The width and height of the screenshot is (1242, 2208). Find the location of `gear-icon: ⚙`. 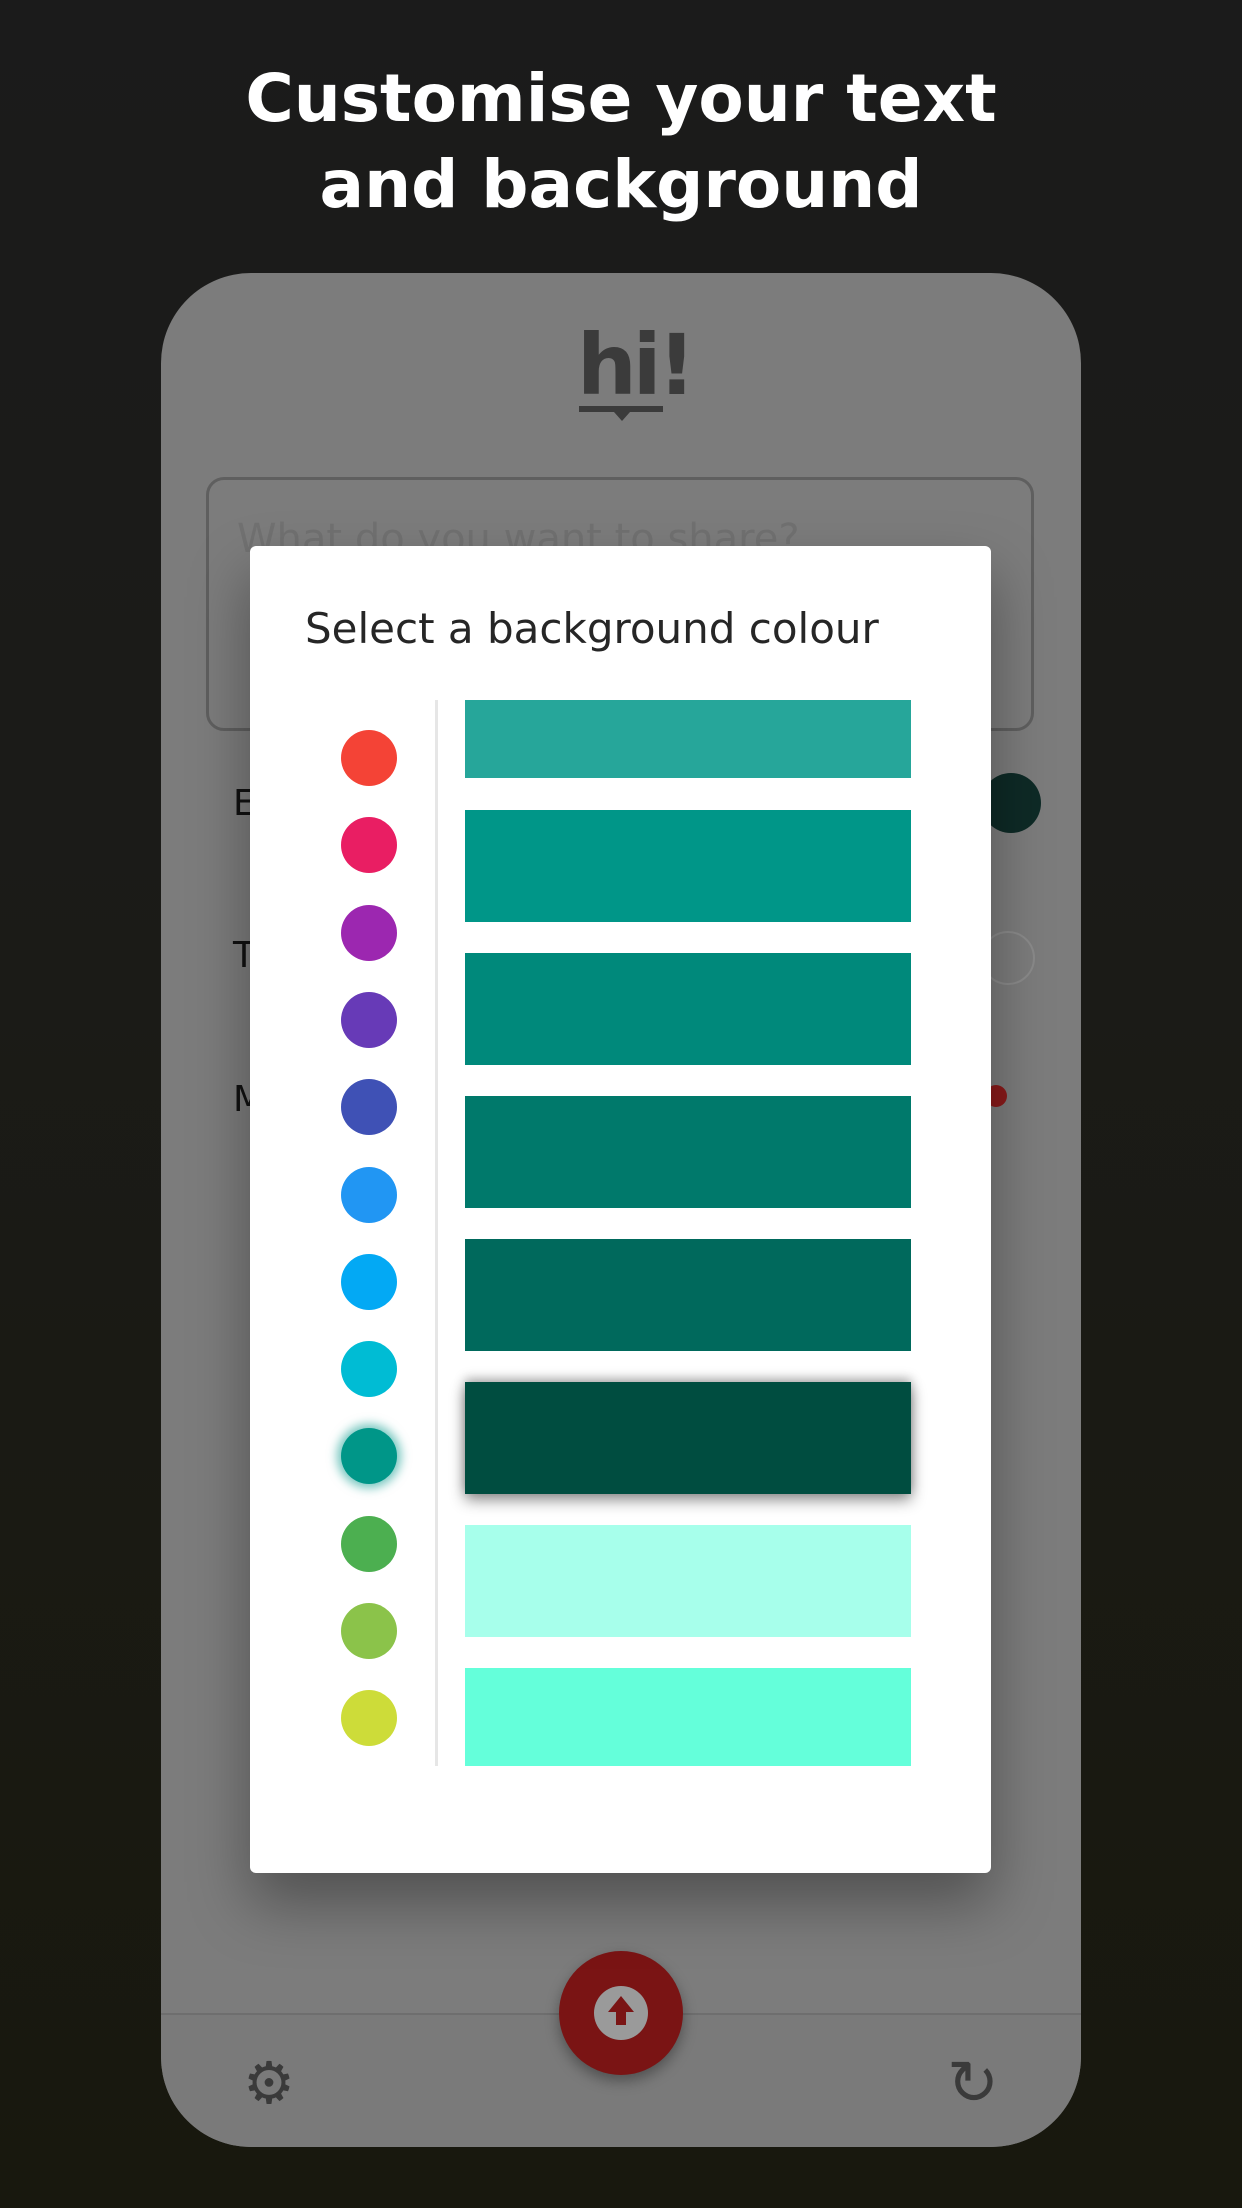

gear-icon: ⚙ is located at coordinates (269, 2083).